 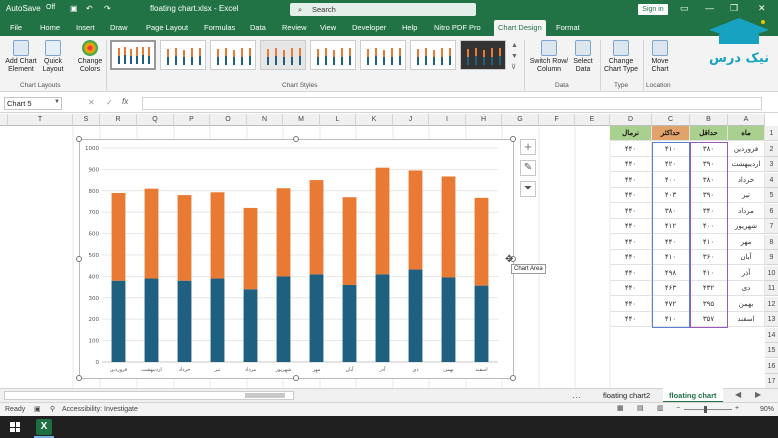 What do you see at coordinates (709, 8) in the screenshot?
I see `minimize-icon: —` at bounding box center [709, 8].